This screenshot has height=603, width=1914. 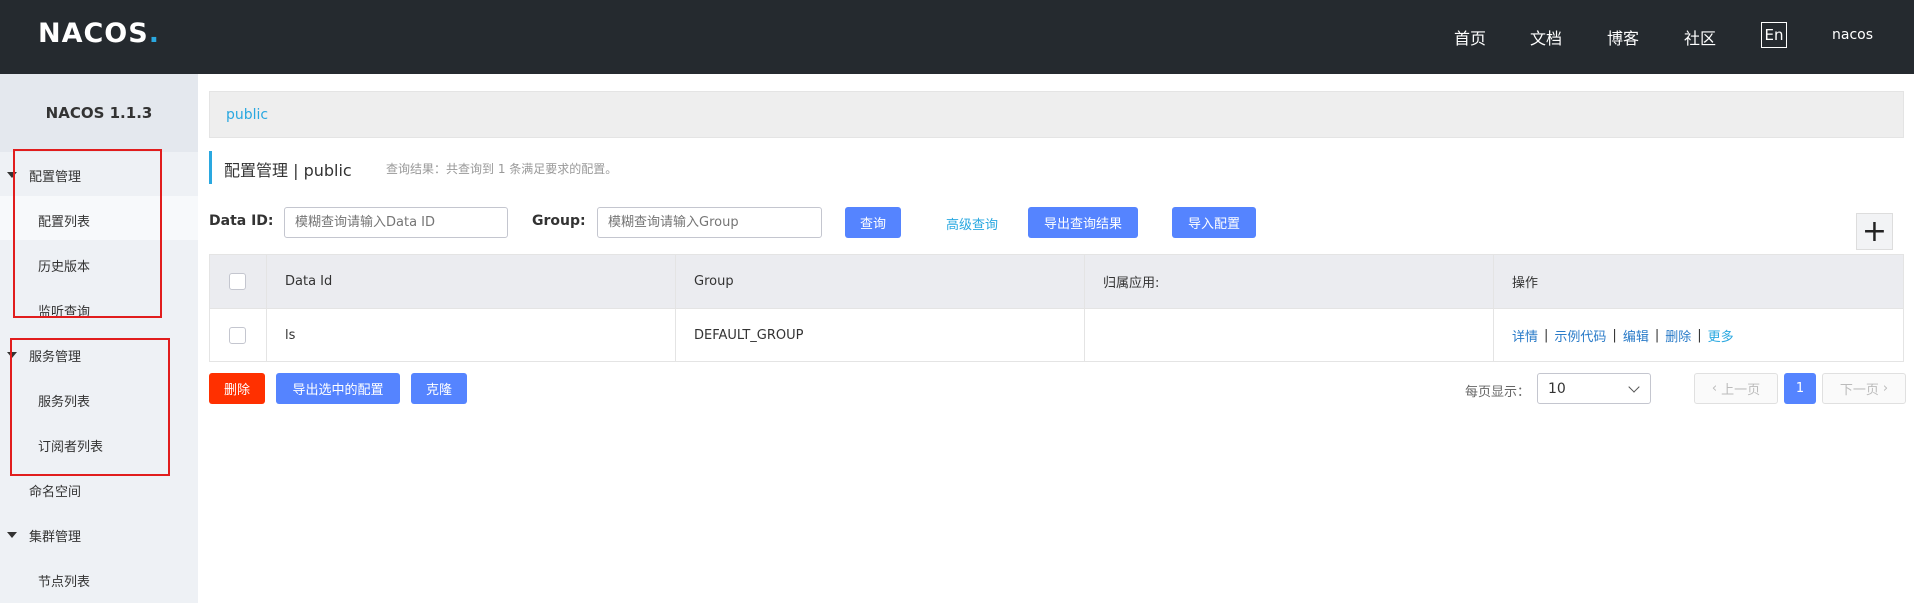 I want to click on breadcrumb: public, so click(x=1056, y=114).